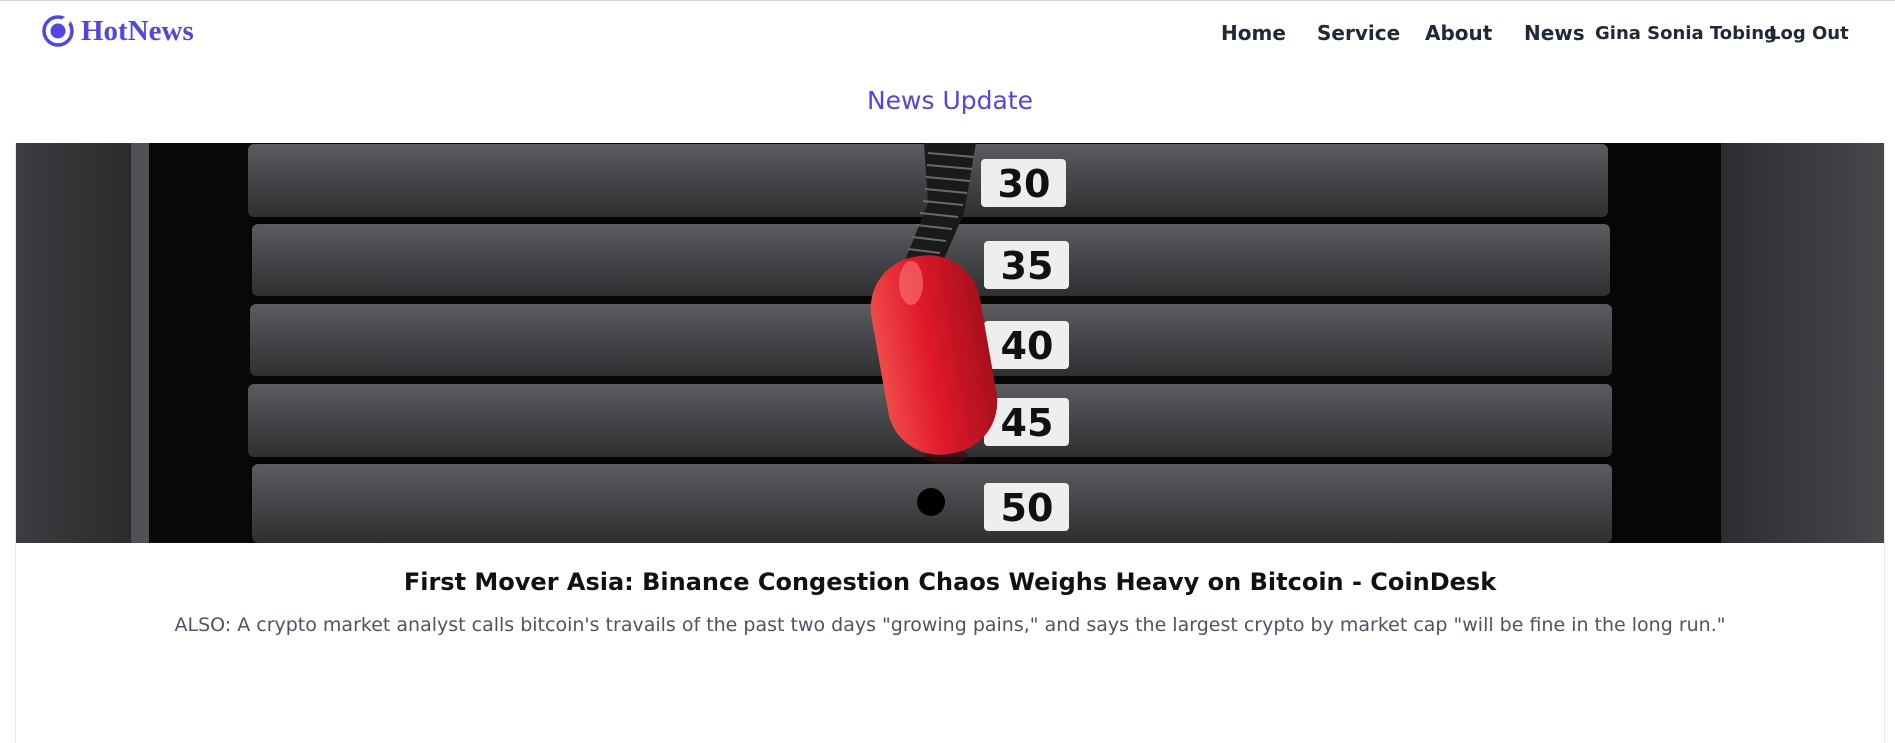 The width and height of the screenshot is (1895, 743). I want to click on plate-label: 50, so click(1027, 508).